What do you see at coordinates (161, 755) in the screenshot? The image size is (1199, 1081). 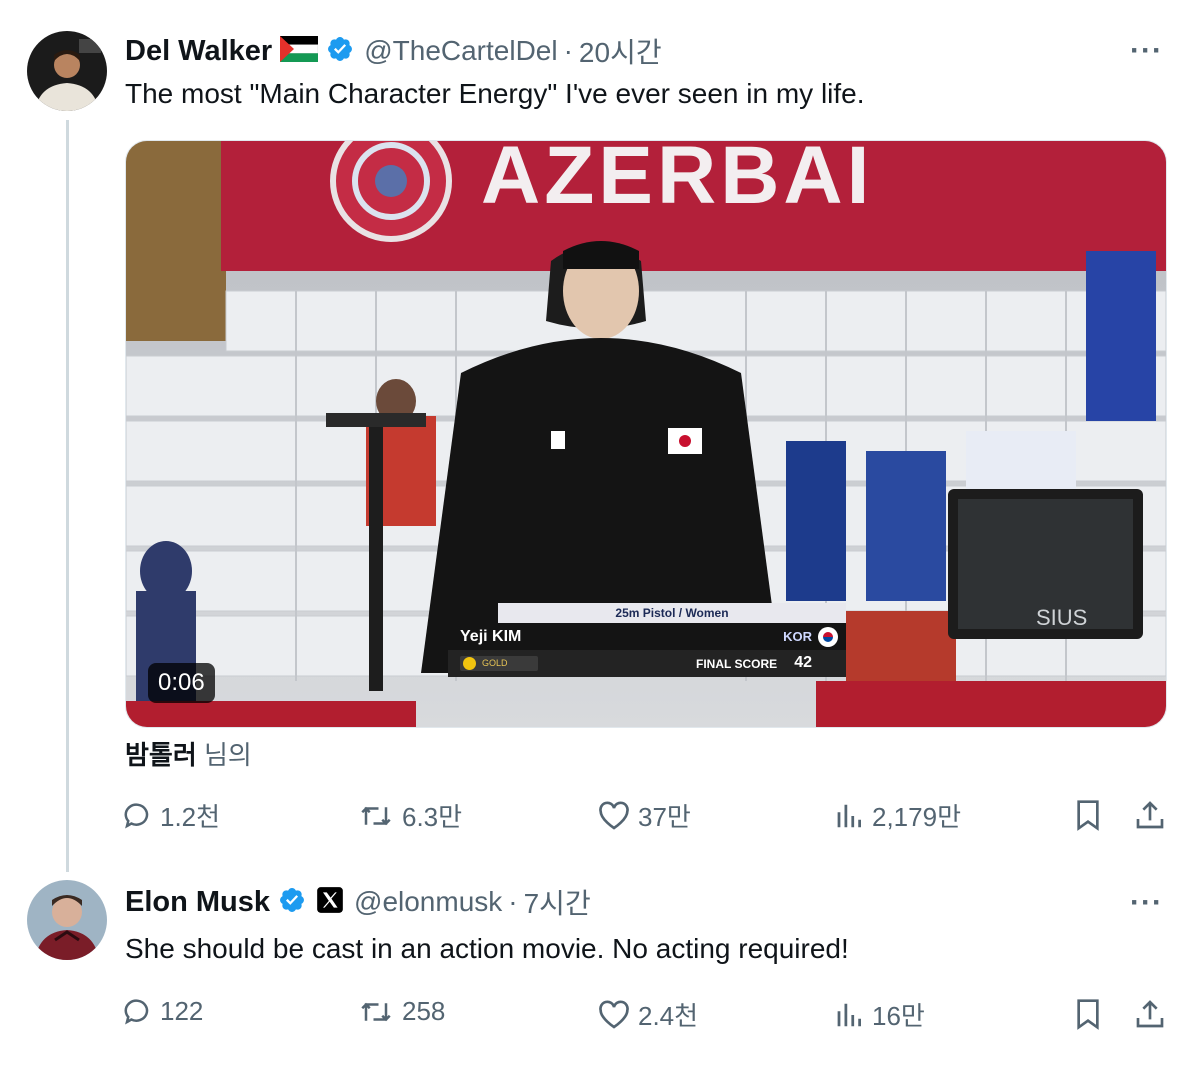 I see `attribution-user: 밤톨러` at bounding box center [161, 755].